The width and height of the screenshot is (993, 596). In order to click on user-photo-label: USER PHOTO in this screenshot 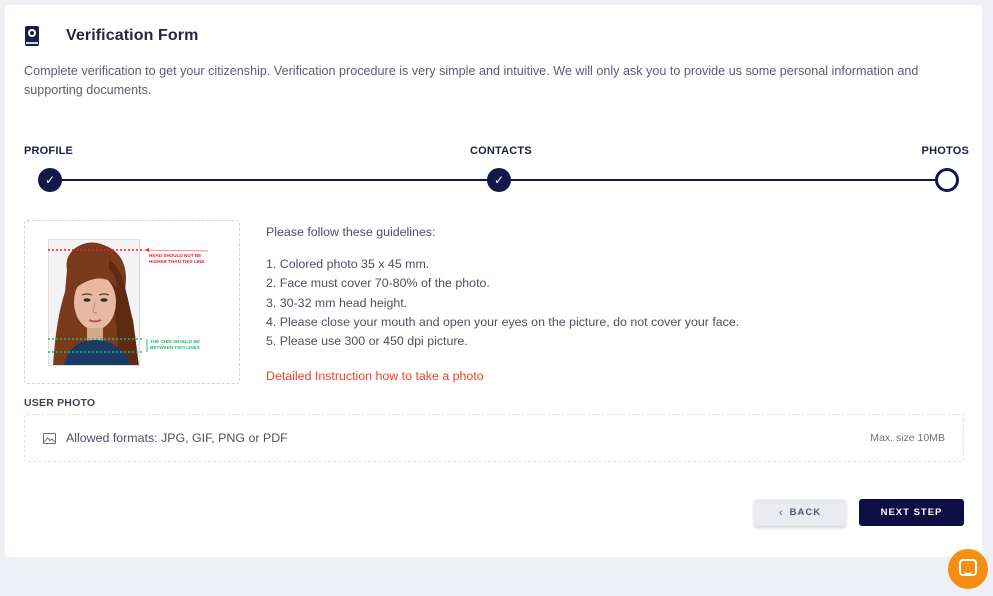, I will do `click(60, 403)`.